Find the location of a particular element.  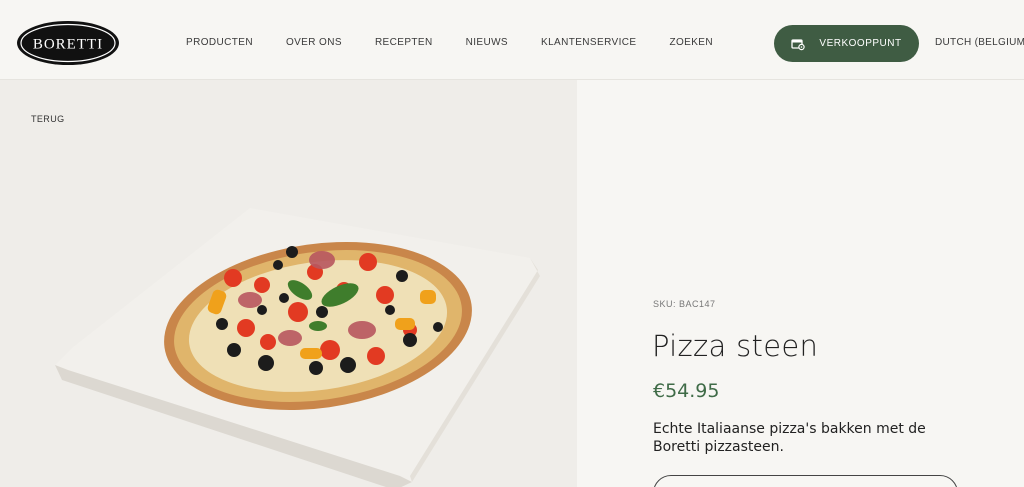

logo-text: BORETTI is located at coordinates (68, 45).